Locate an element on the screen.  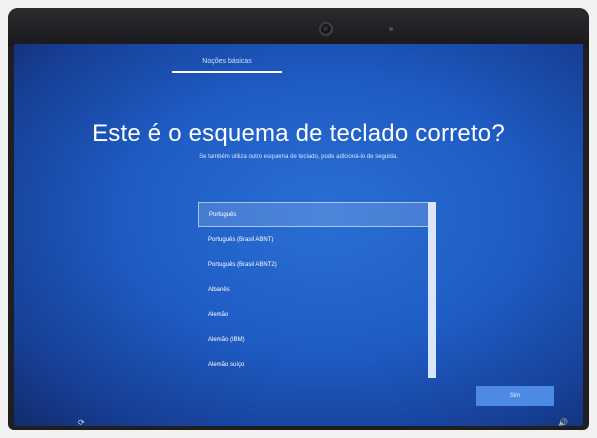
scroll-thumb is located at coordinates (432, 290).